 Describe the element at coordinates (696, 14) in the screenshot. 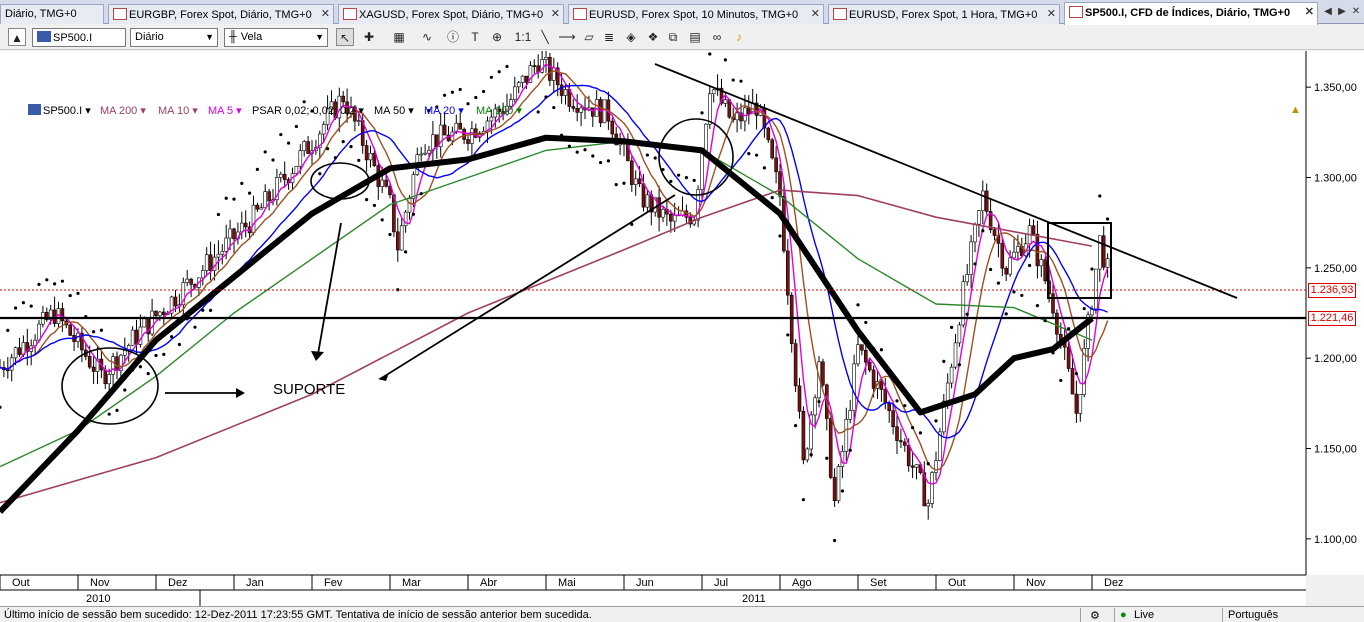

I see `tab-eurusd-10m: EURUSD, Forex Spot, 10 Minutos, TMG+0 ✕` at that location.